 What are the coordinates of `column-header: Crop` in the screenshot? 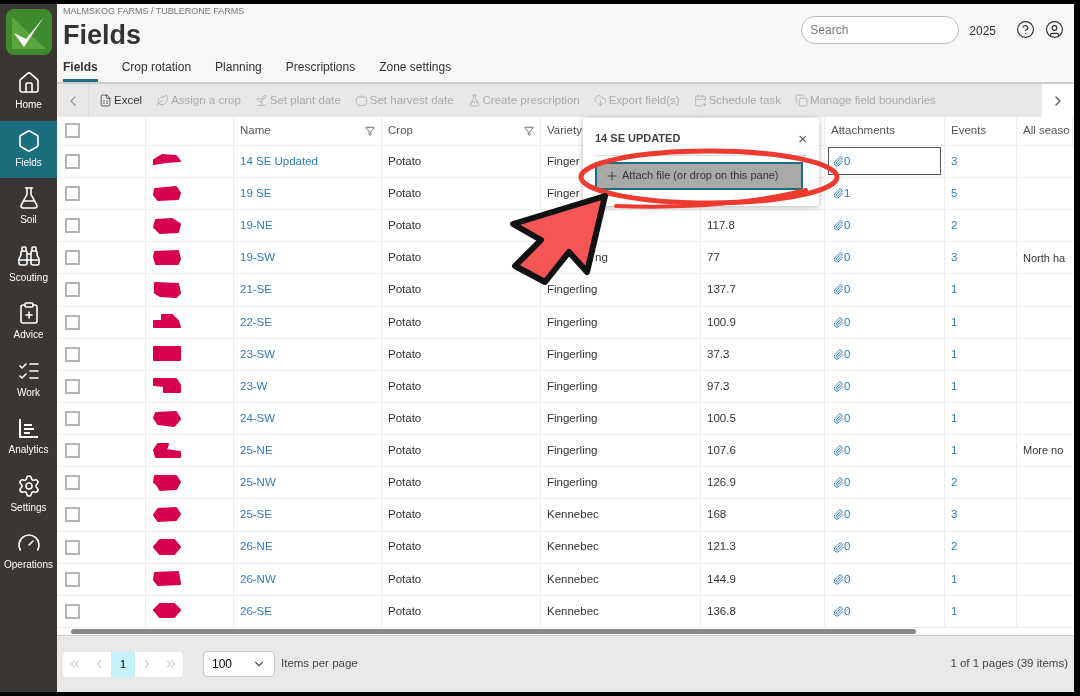 It's located at (400, 131).